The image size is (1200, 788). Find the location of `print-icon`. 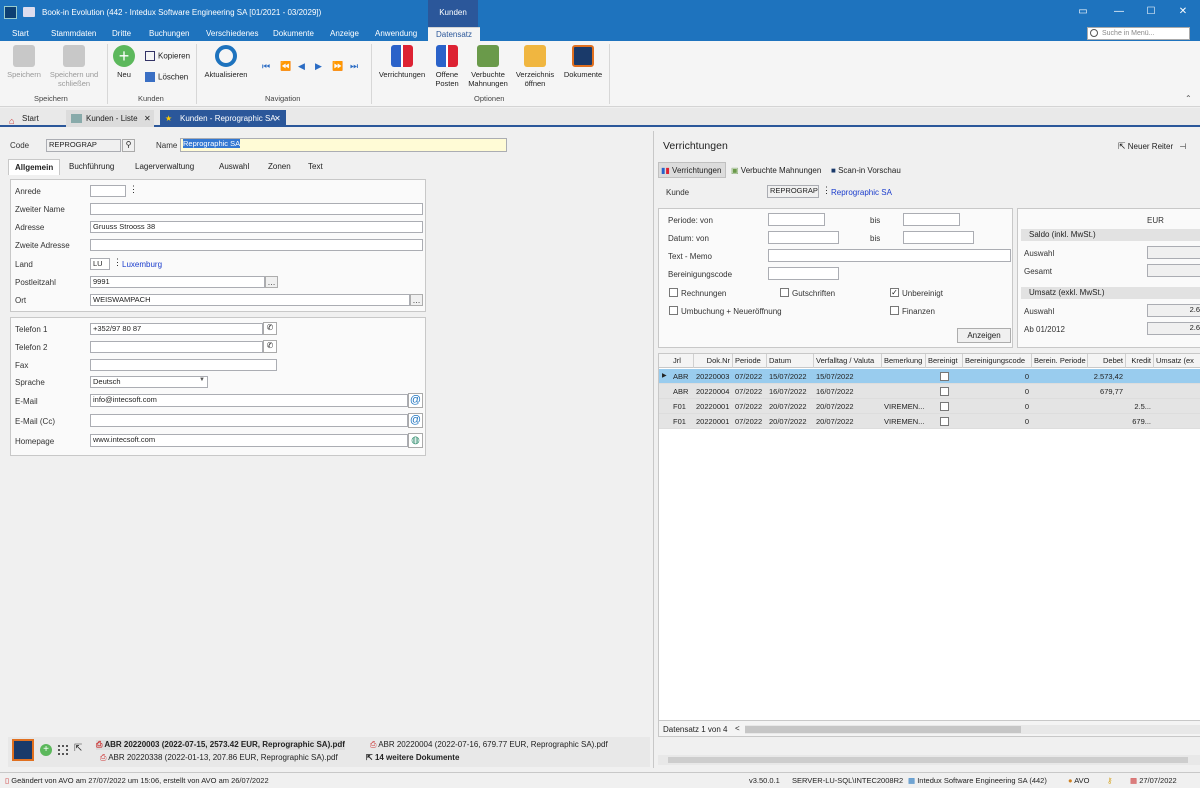

print-icon is located at coordinates (29, 12).